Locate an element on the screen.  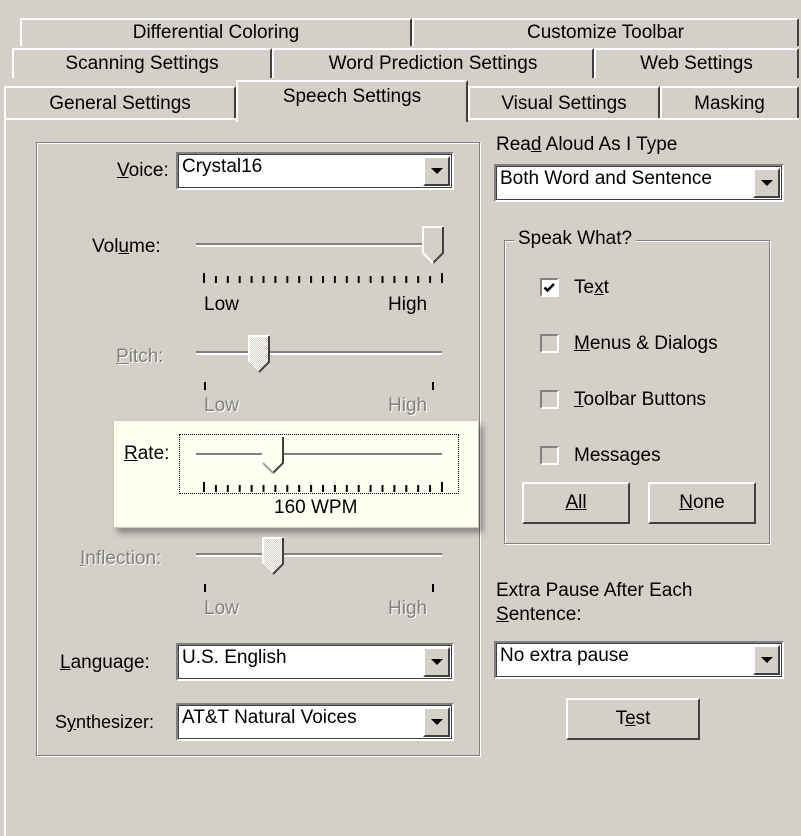
volume-high-label: High is located at coordinates (408, 304).